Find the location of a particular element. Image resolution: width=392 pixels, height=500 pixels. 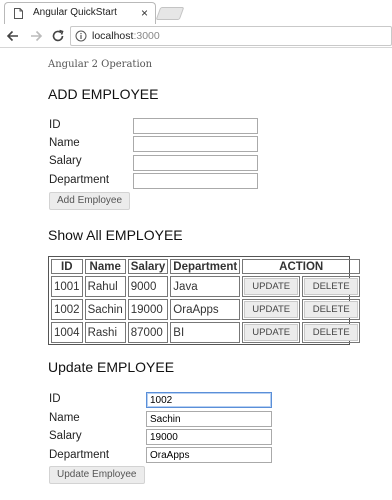

page-icon is located at coordinates (18, 13).